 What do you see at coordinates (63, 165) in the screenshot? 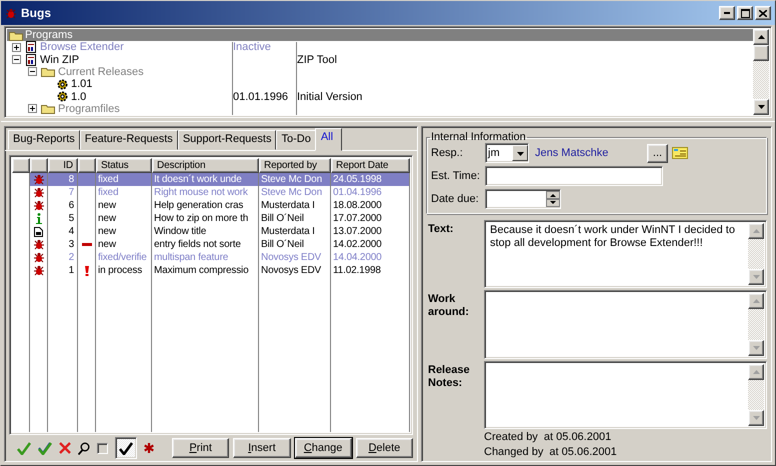
I see `column-header: ID` at bounding box center [63, 165].